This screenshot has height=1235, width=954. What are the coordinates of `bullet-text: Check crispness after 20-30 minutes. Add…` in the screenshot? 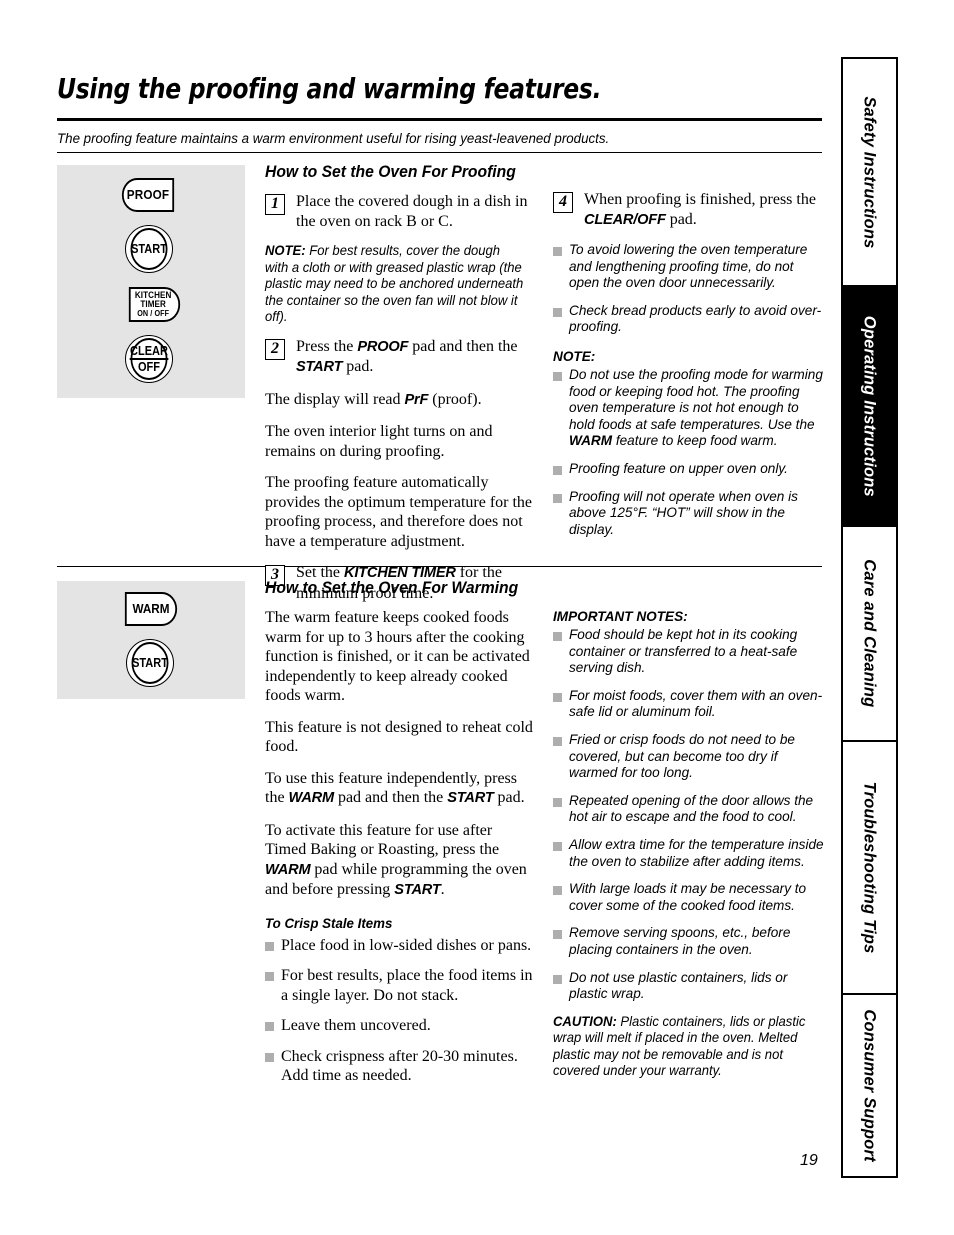 It's located at (399, 1066).